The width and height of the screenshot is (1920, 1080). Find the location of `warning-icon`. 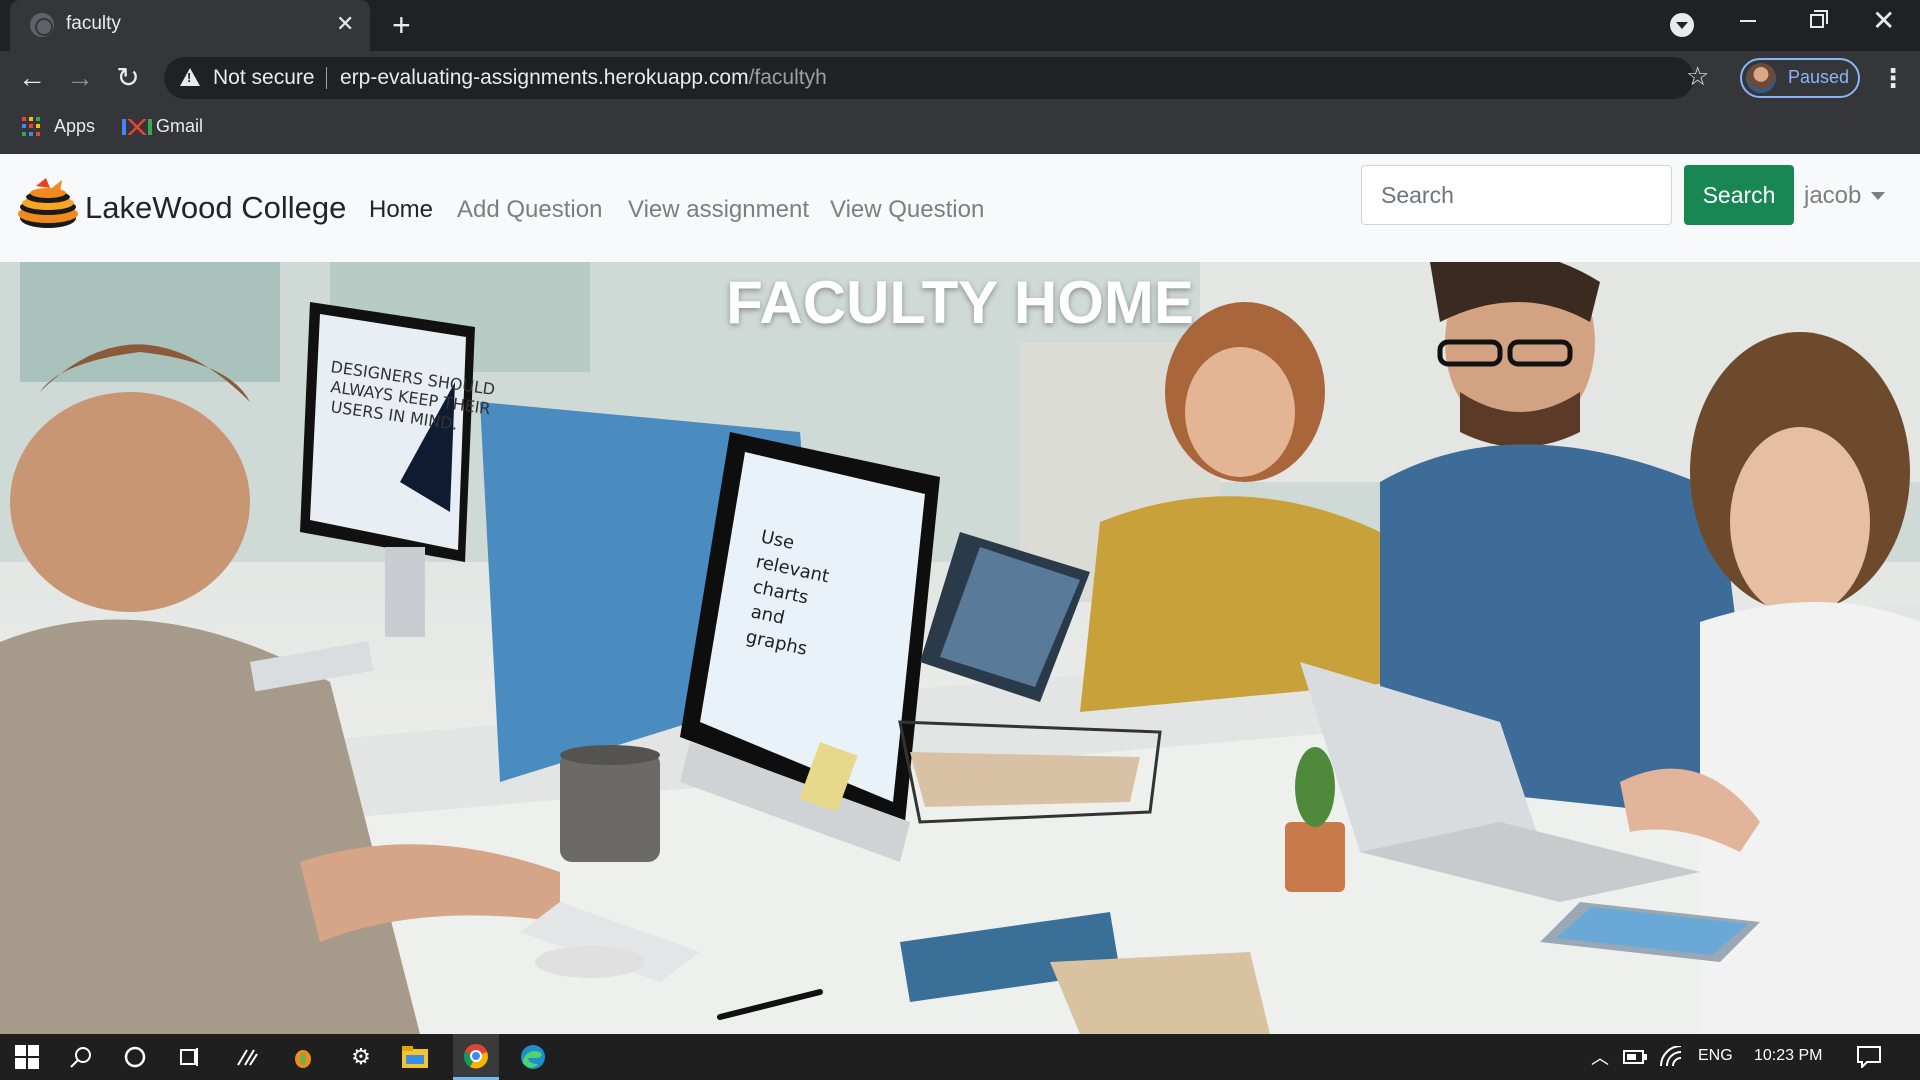

warning-icon is located at coordinates (190, 77).